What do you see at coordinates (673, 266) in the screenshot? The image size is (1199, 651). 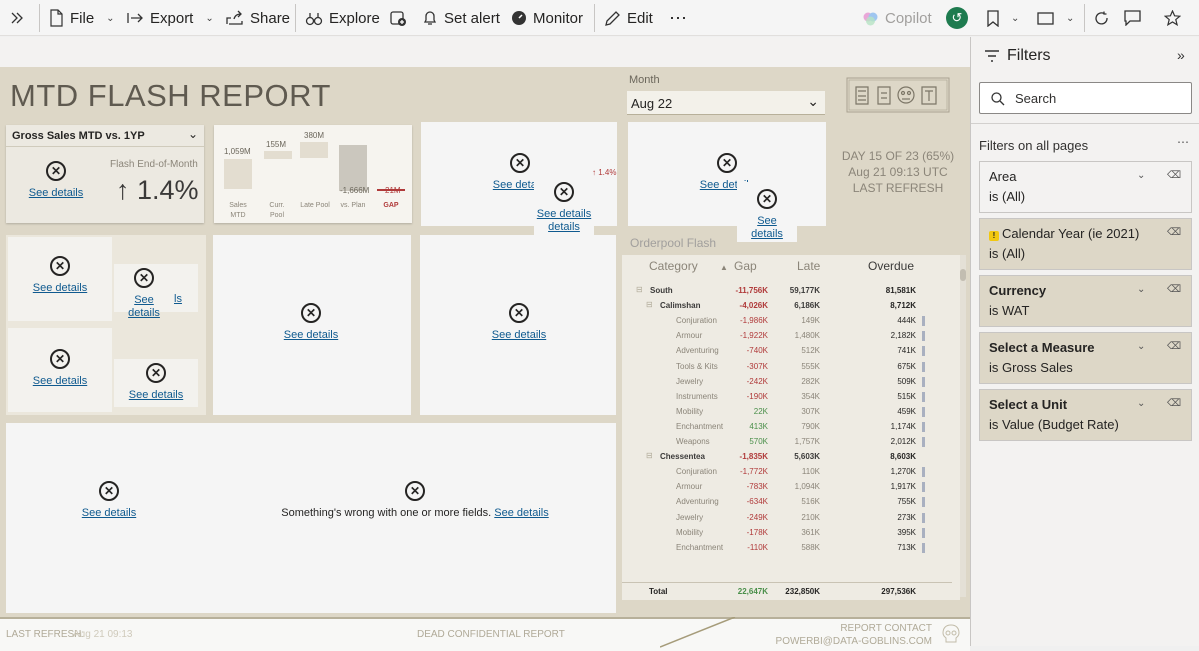 I see `header-category: Category` at bounding box center [673, 266].